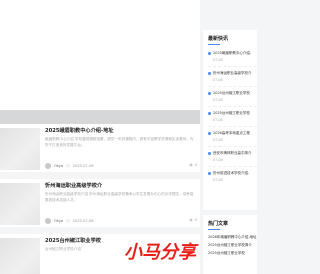 The width and height of the screenshot is (320, 274). Describe the element at coordinates (232, 153) in the screenshot. I see `news-item: 西安市碑林职业高中简介` at that location.